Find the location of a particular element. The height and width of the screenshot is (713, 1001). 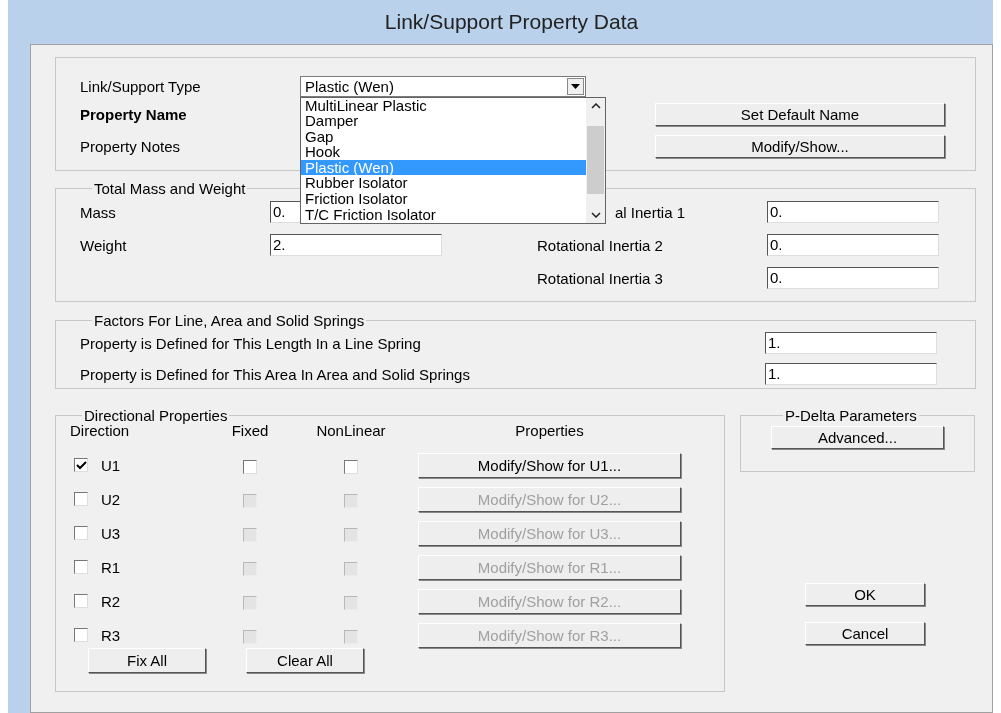

dropdown-option: Hook is located at coordinates (443, 152).